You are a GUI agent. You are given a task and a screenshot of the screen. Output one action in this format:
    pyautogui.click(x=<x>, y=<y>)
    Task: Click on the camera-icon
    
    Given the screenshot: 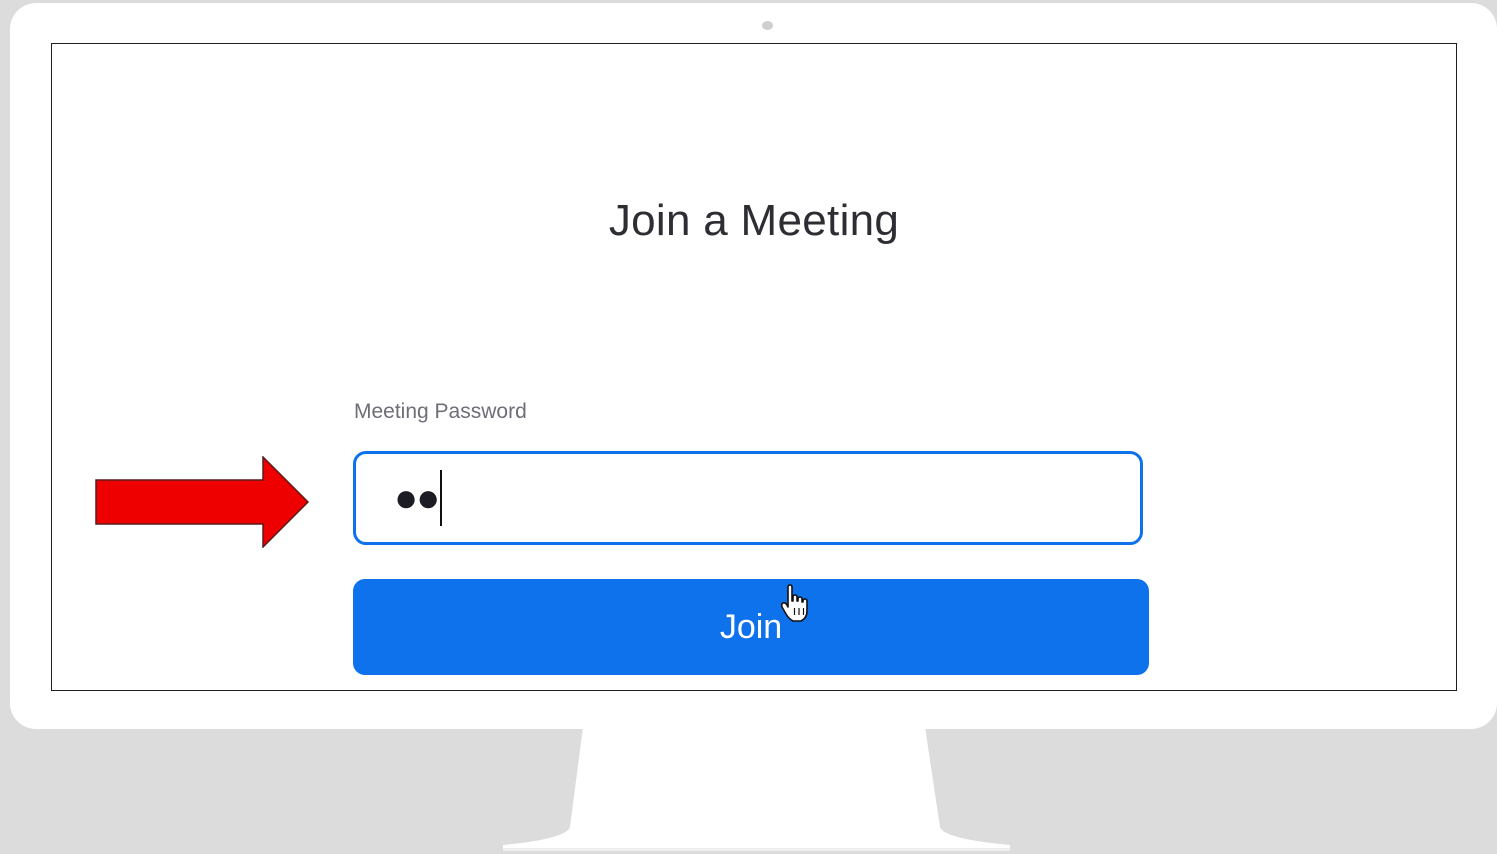 What is the action you would take?
    pyautogui.click(x=767, y=25)
    